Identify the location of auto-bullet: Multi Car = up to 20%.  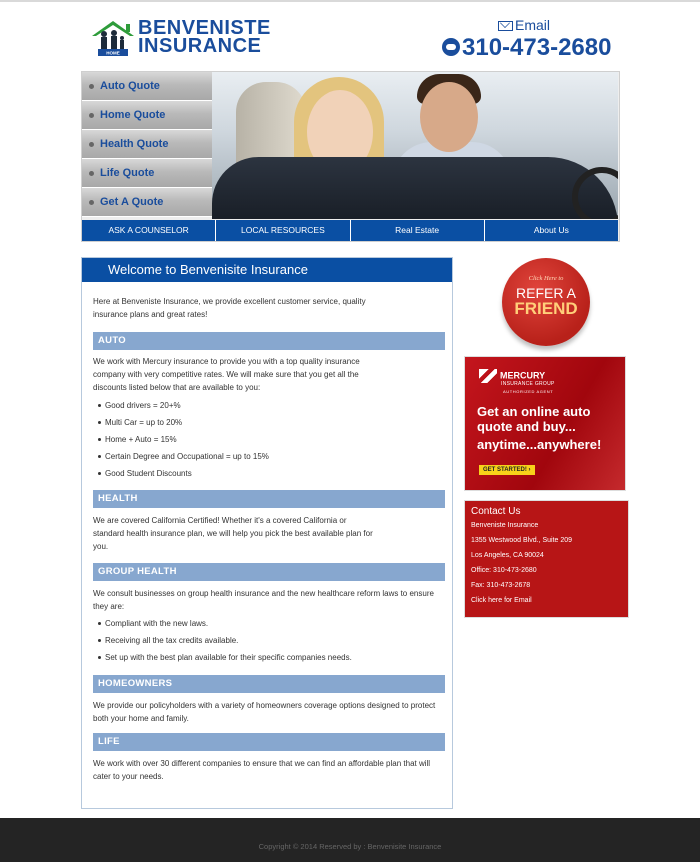
(140, 422).